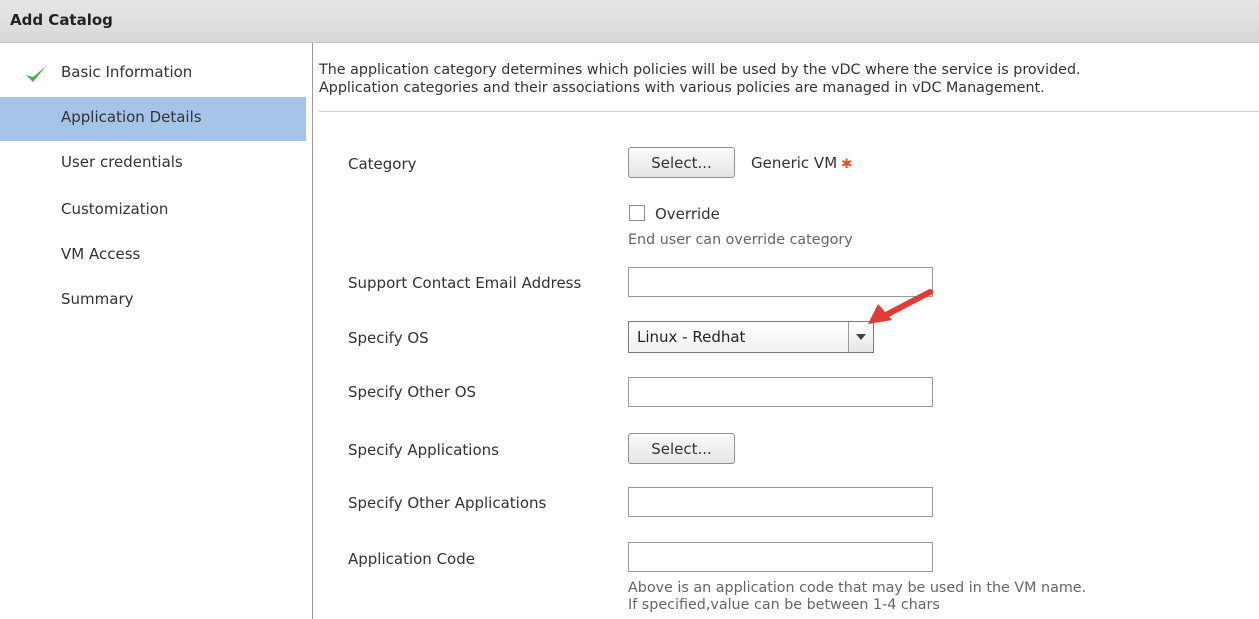  Describe the element at coordinates (153, 301) in the screenshot. I see `wizard-step-summary: Summary` at that location.